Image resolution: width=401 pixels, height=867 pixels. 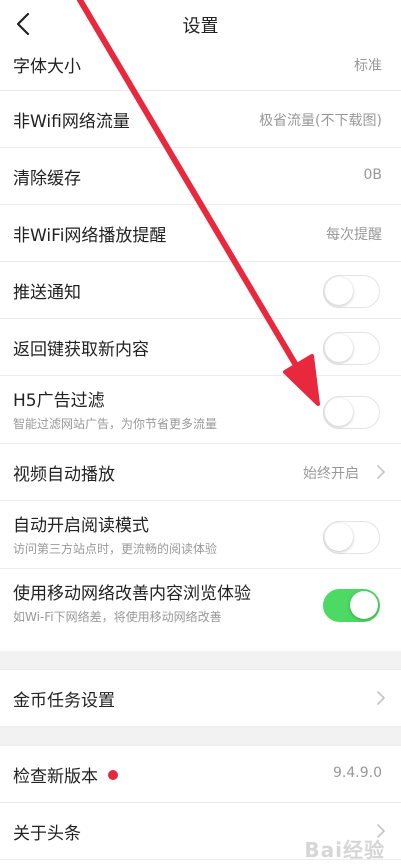 What do you see at coordinates (320, 121) in the screenshot?
I see `setting-value: 极省流量(不下载图)` at bounding box center [320, 121].